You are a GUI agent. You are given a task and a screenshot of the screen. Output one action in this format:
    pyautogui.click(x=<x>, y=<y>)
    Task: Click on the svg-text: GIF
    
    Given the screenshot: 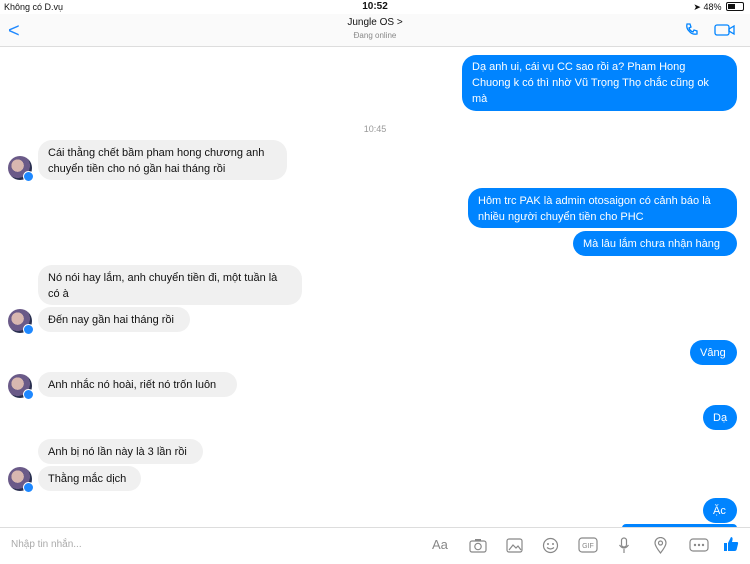 What is the action you would take?
    pyautogui.click(x=588, y=546)
    